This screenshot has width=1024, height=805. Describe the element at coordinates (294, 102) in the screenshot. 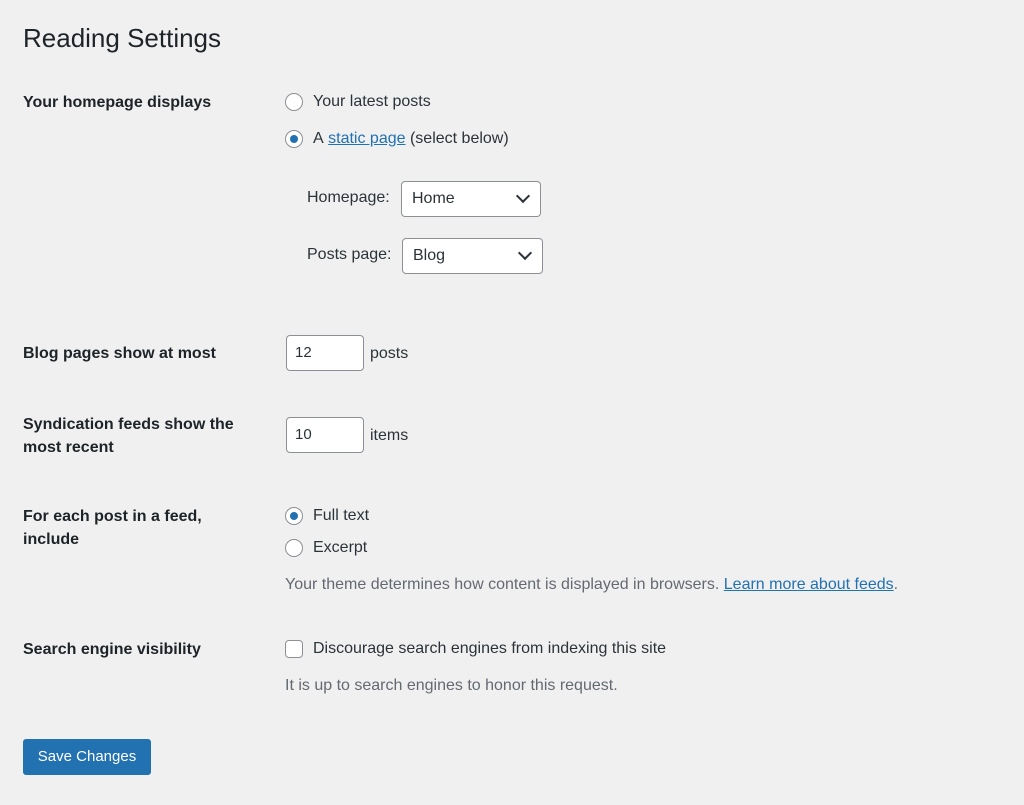

I see `radio-latest-posts` at that location.